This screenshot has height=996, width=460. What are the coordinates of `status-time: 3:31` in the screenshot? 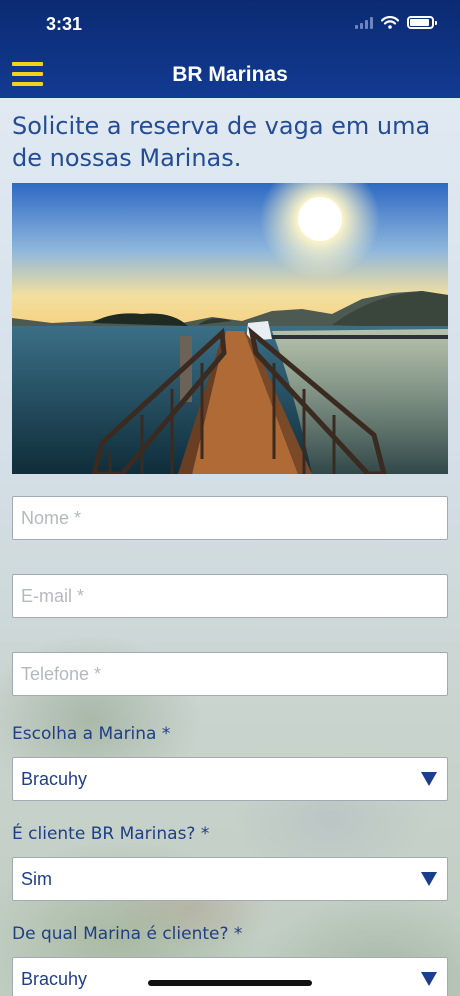 It's located at (64, 24).